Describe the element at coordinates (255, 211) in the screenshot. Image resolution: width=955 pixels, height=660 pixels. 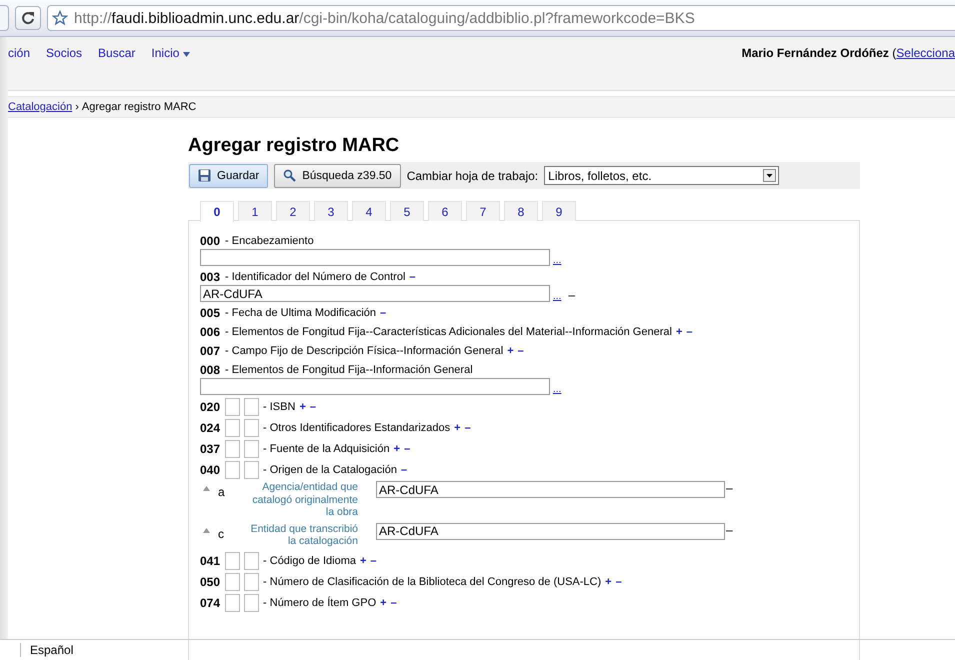
I see `tab: 1` at that location.